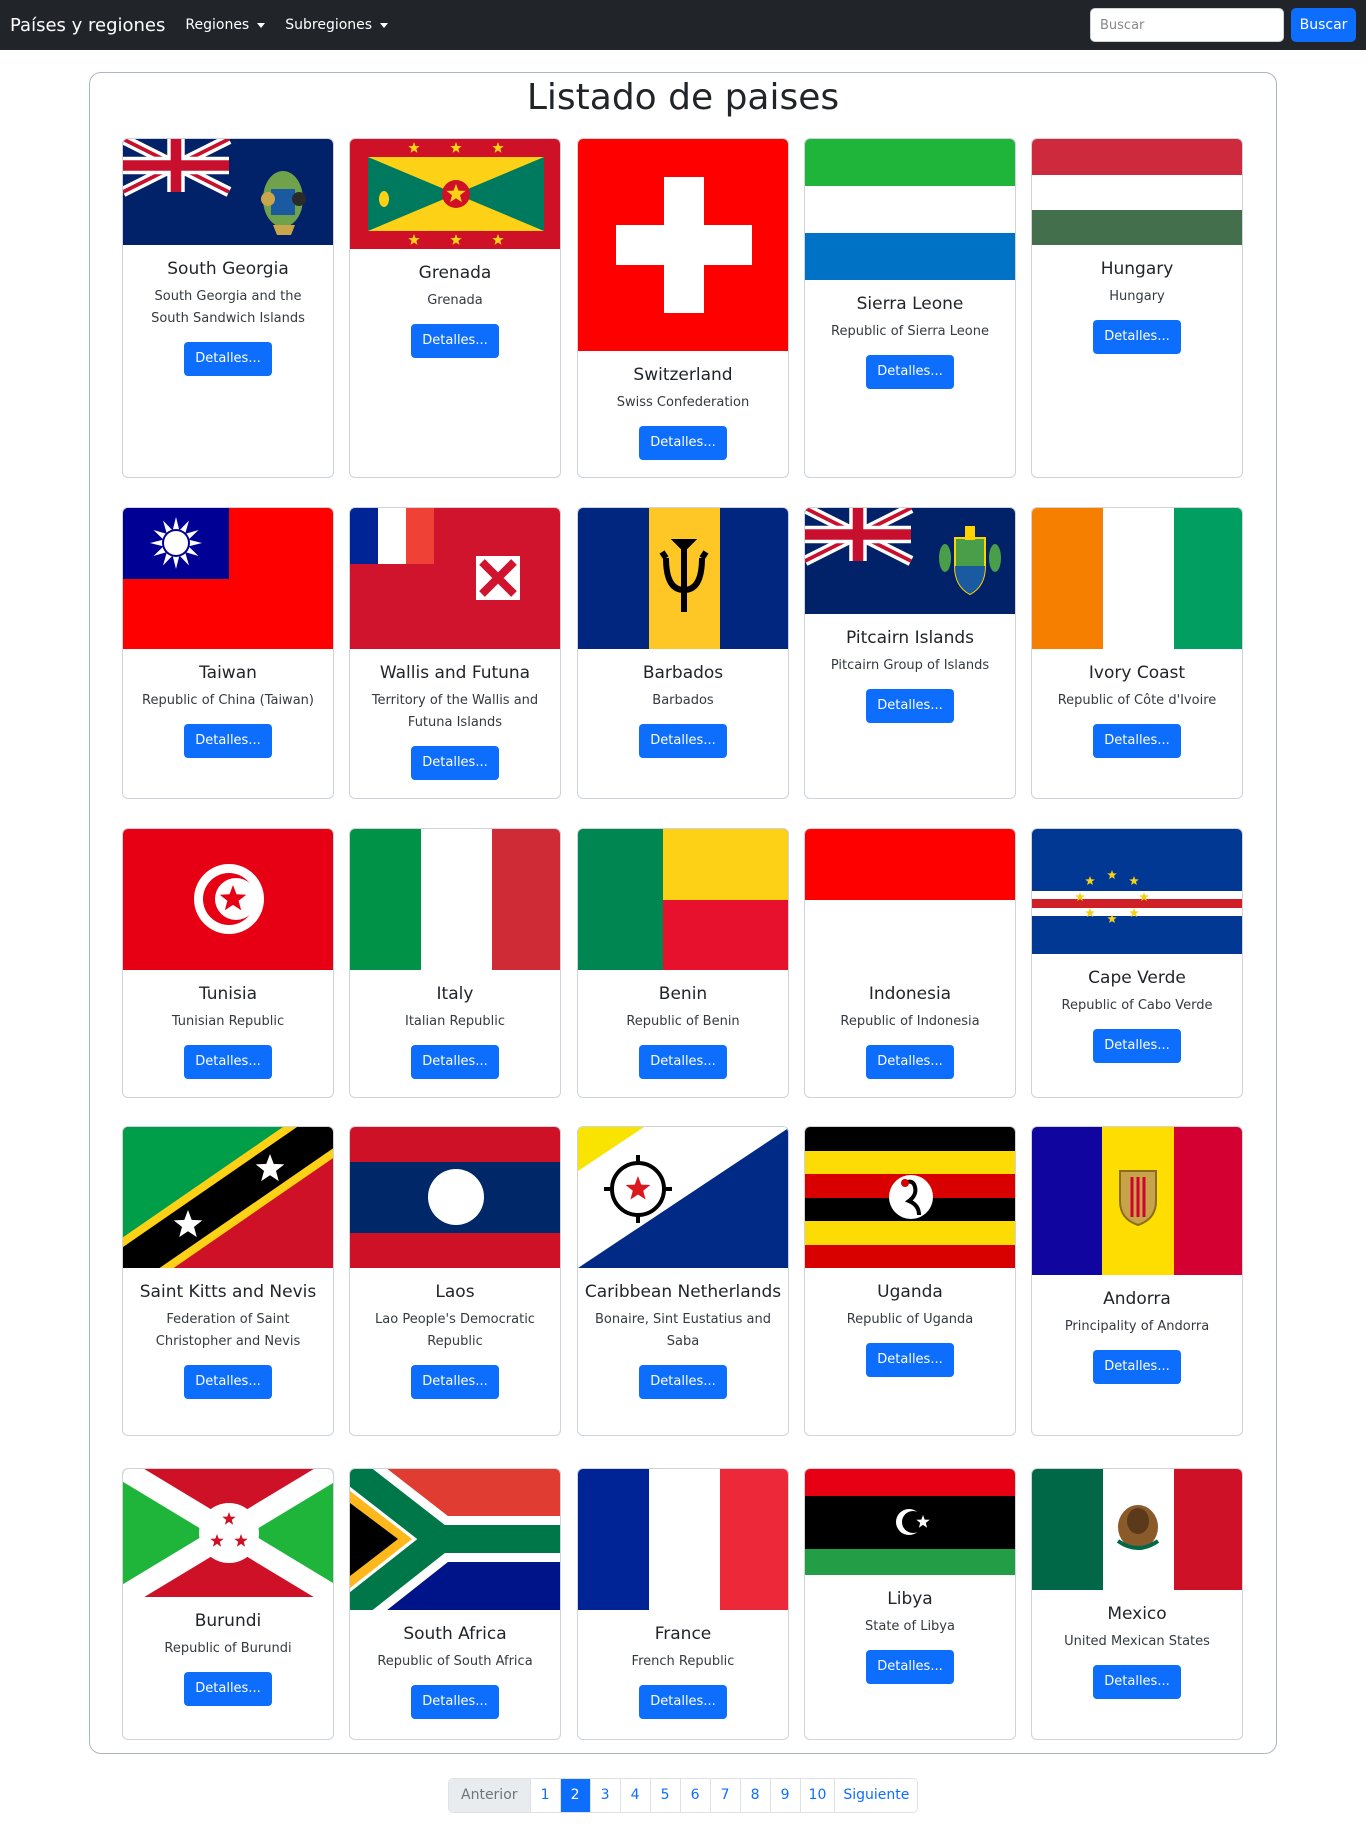  Describe the element at coordinates (1137, 1201) in the screenshot. I see `andorra-flag` at that location.